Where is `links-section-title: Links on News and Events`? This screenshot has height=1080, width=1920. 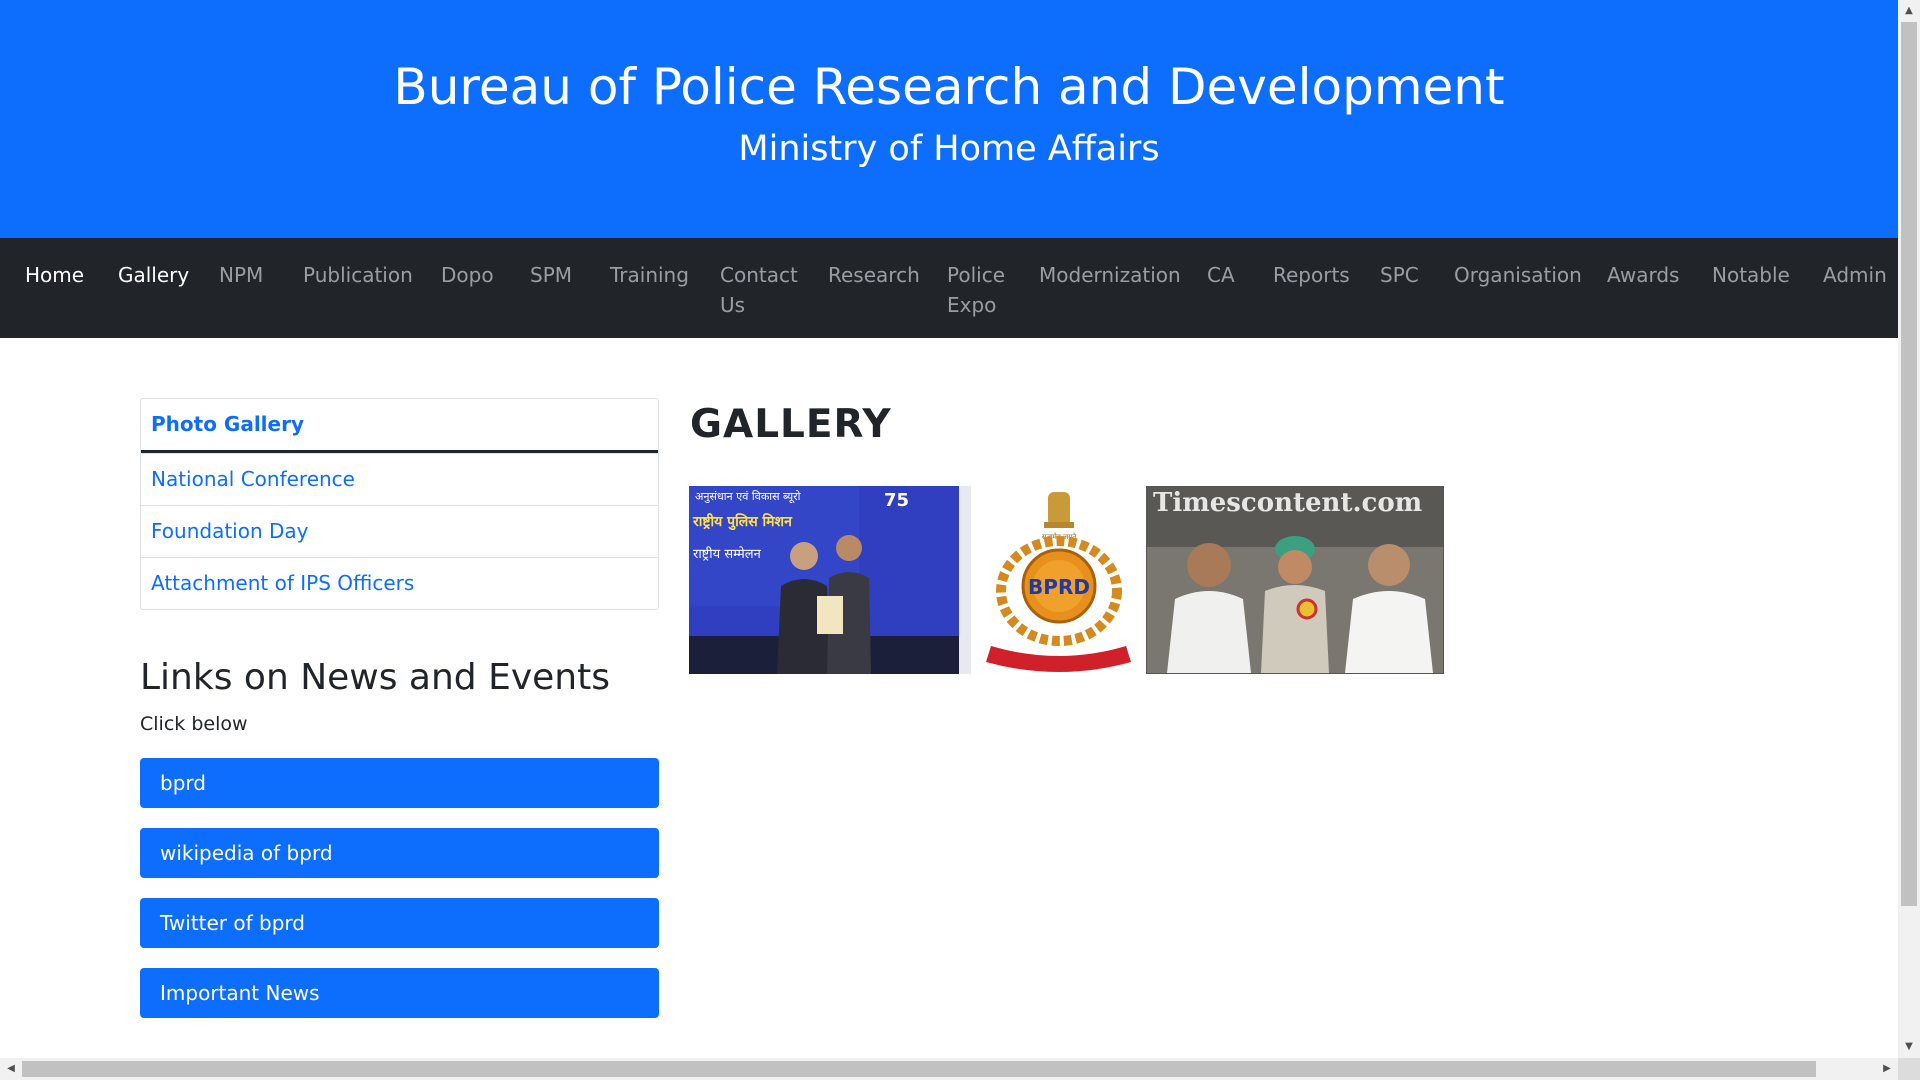 links-section-title: Links on News and Events is located at coordinates (375, 677).